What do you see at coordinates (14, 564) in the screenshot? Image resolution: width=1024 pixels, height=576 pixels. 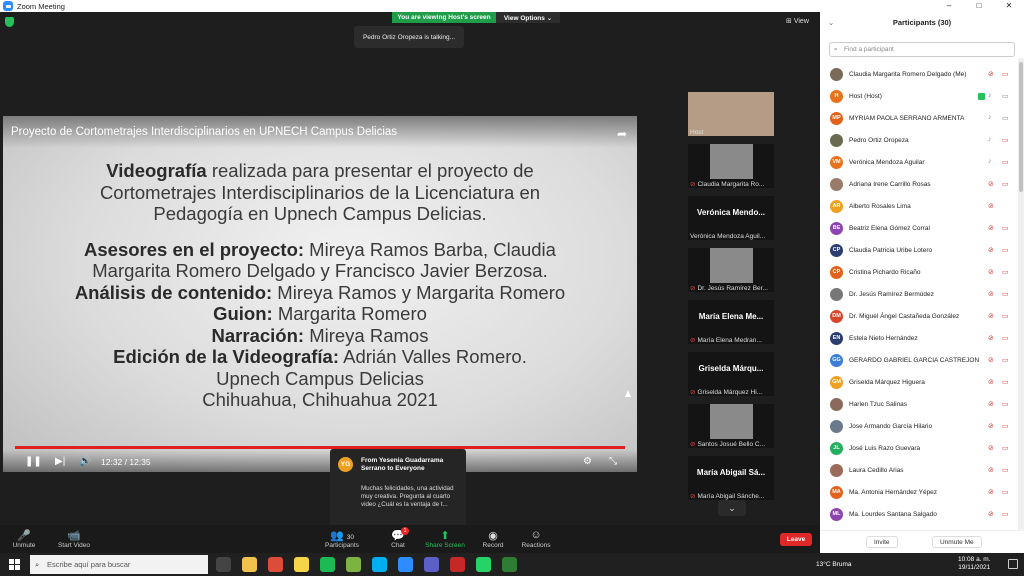 I see `windows-start-icon` at bounding box center [14, 564].